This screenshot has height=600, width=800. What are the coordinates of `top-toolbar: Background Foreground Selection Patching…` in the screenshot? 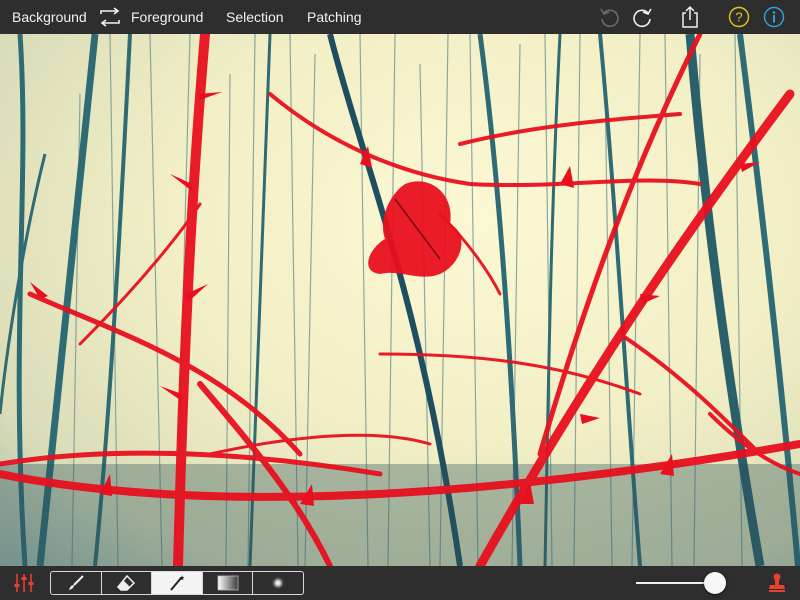 It's located at (400, 17).